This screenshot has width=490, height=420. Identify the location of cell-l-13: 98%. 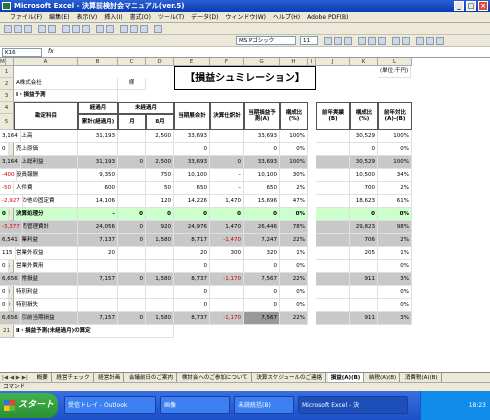
(395, 227).